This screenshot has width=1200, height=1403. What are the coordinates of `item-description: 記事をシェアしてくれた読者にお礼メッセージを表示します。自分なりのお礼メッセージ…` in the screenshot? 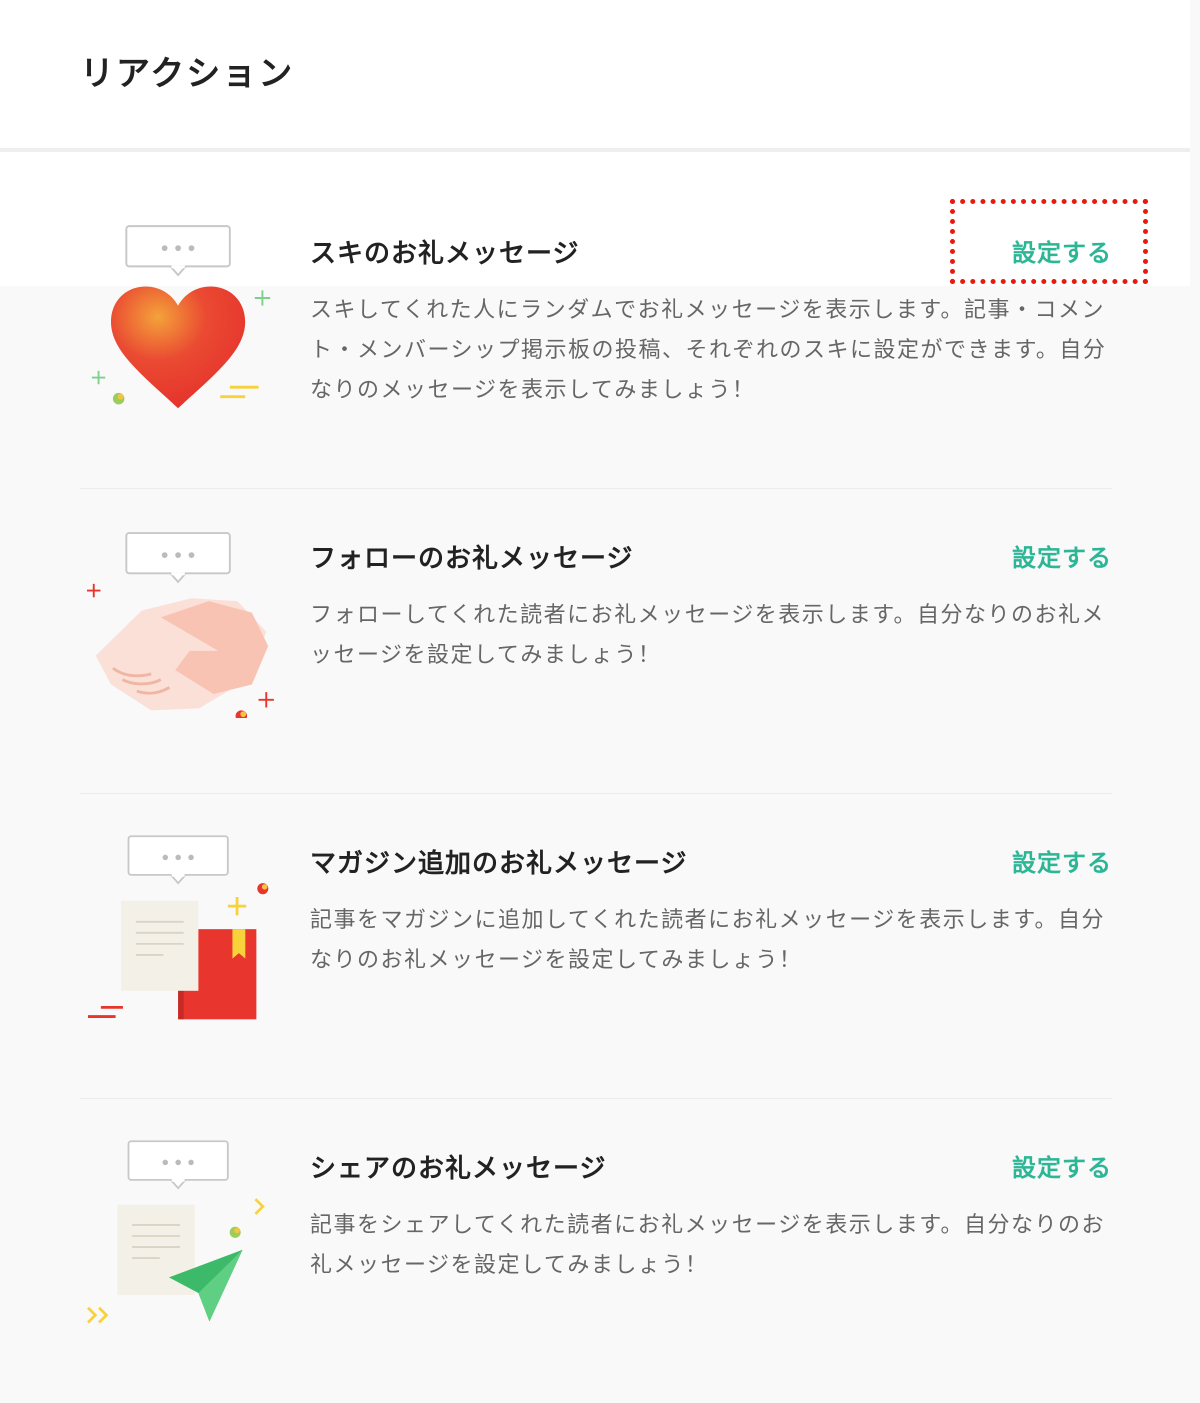 It's located at (708, 1245).